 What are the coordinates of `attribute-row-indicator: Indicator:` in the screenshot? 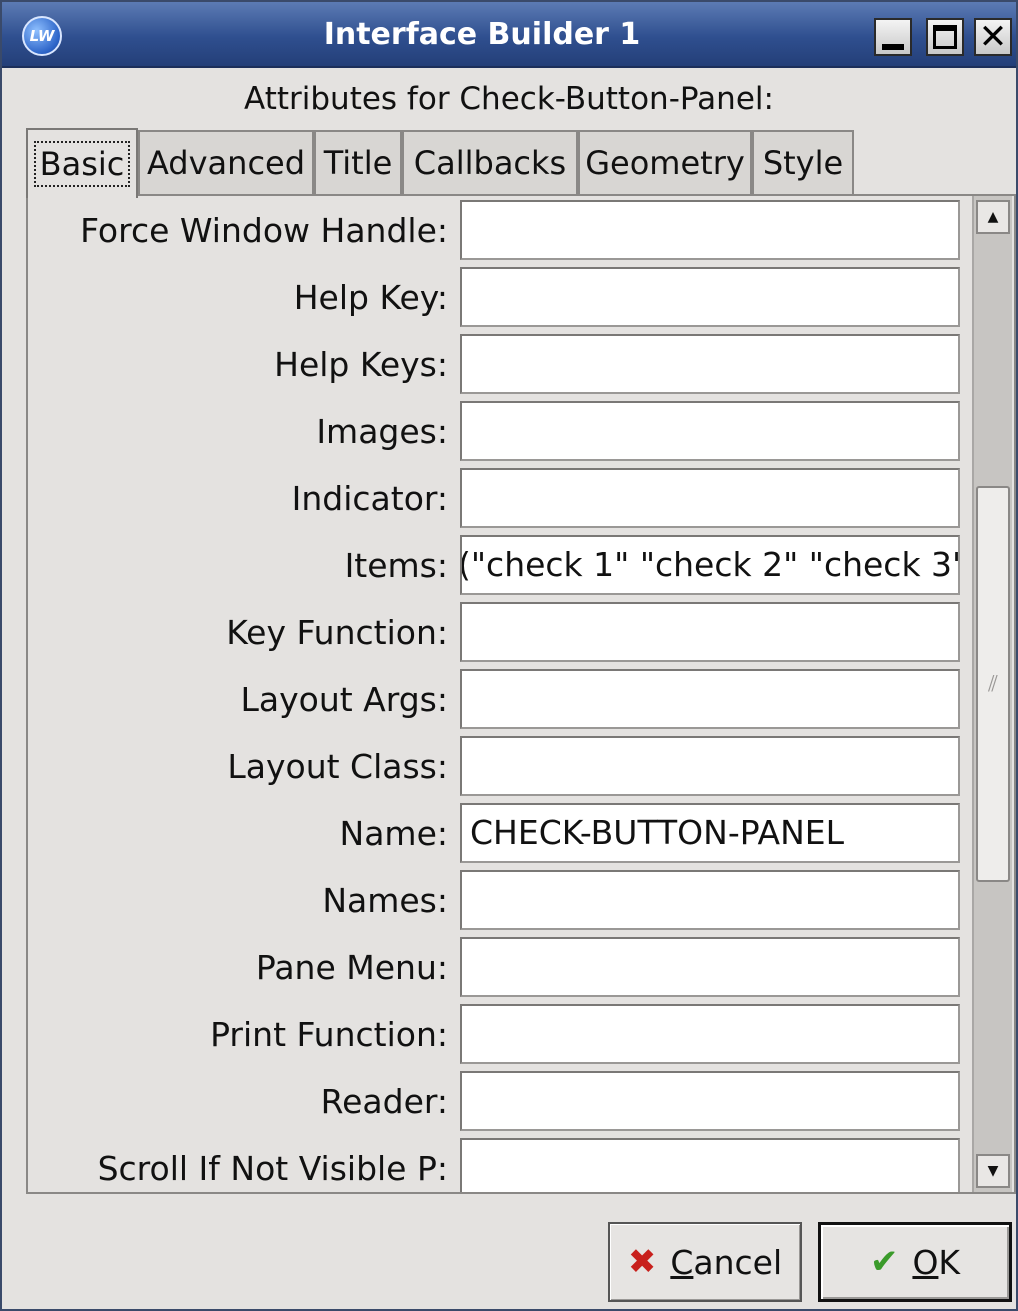 It's located at (498, 501).